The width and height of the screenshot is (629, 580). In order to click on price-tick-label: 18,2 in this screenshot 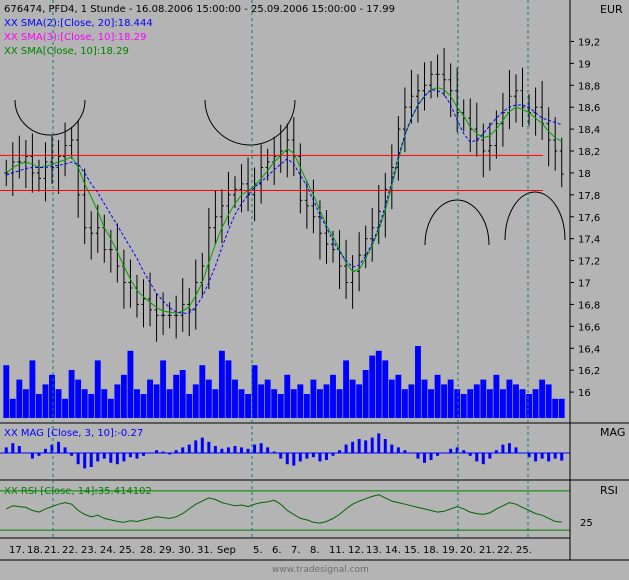, I will do `click(589, 152)`.